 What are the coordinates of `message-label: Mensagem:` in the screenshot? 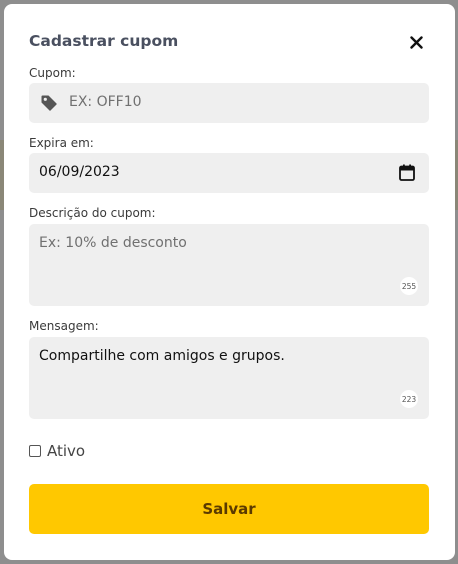 It's located at (64, 326).